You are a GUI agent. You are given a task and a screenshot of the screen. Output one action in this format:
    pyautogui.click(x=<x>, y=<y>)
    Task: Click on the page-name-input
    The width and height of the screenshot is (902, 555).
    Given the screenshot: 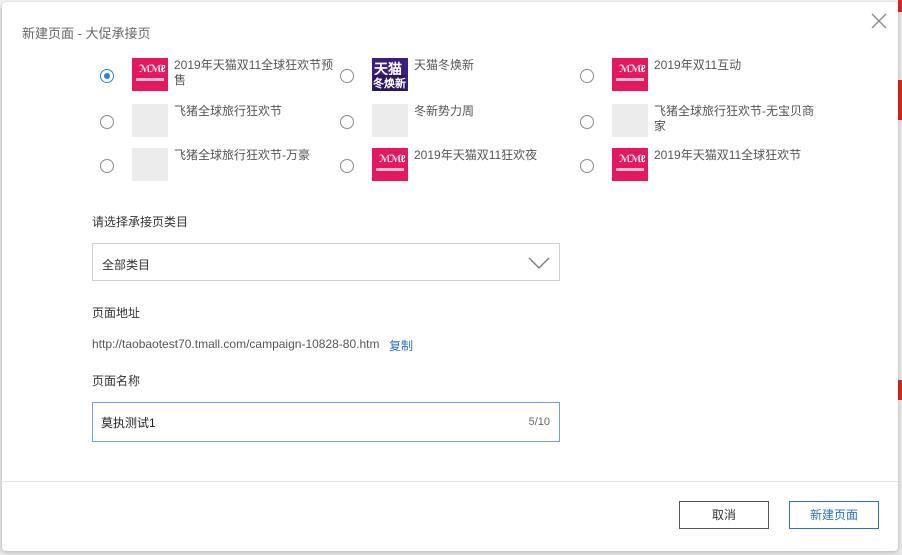 What is the action you would take?
    pyautogui.click(x=301, y=422)
    